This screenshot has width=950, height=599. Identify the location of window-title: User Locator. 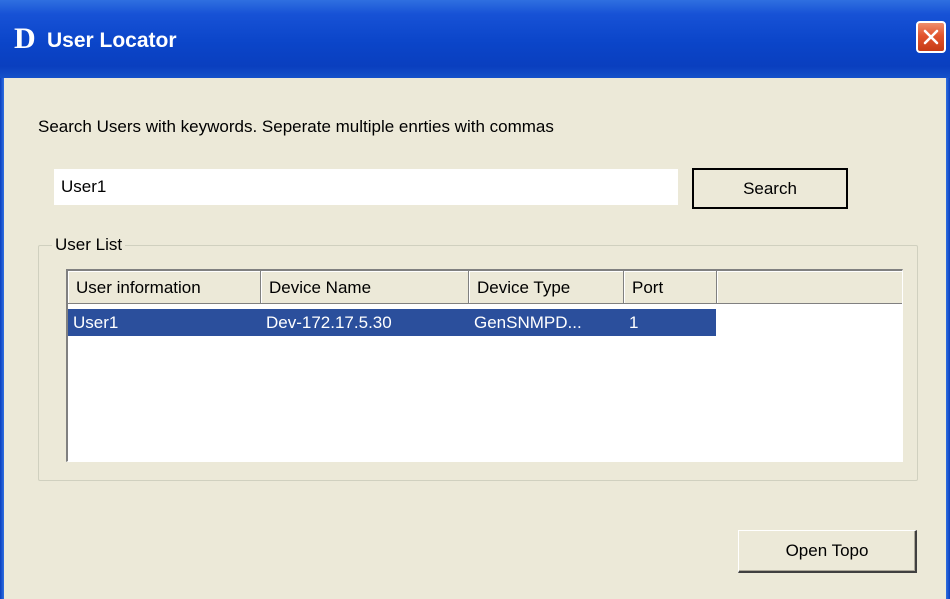
(112, 40).